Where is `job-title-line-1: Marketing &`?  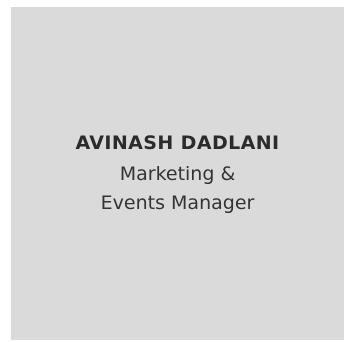 job-title-line-1: Marketing & is located at coordinates (177, 173).